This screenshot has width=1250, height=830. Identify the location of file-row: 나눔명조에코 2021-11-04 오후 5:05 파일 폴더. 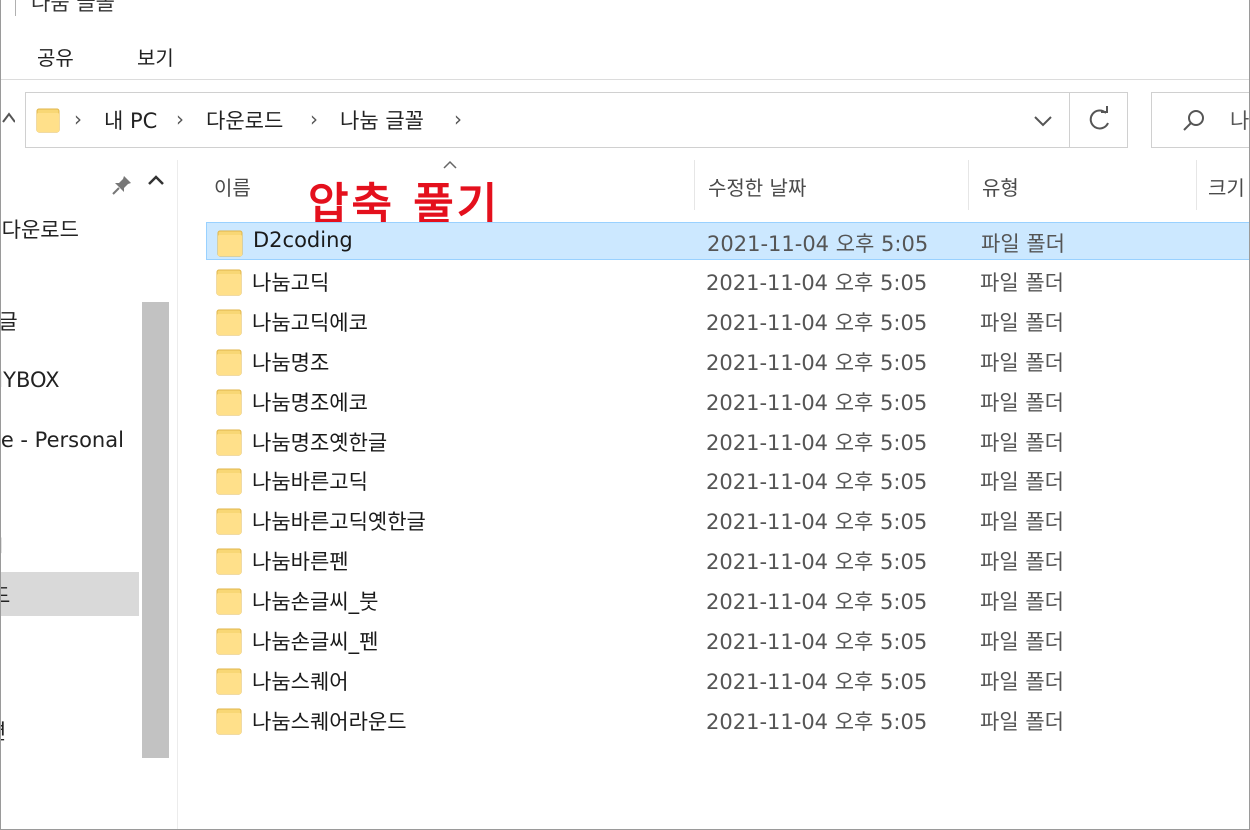
(727, 401).